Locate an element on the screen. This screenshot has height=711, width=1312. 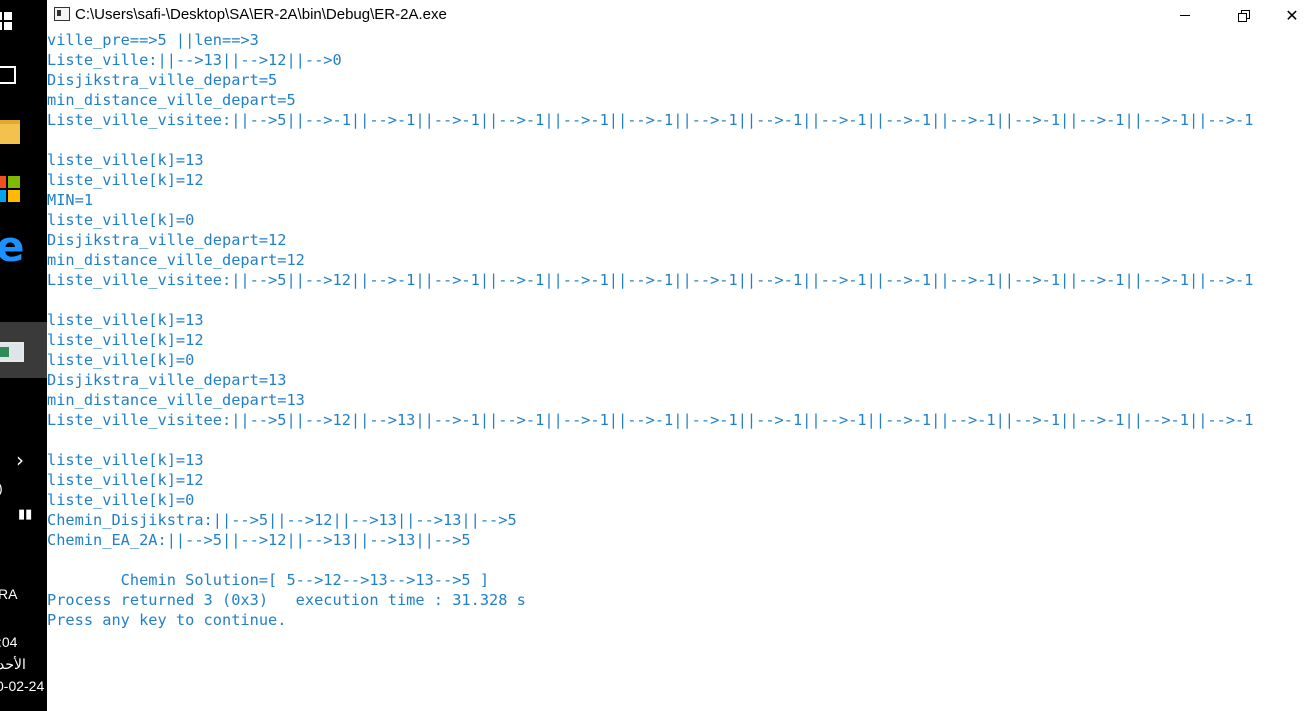
network-icon: ▮▮ is located at coordinates (25, 514).